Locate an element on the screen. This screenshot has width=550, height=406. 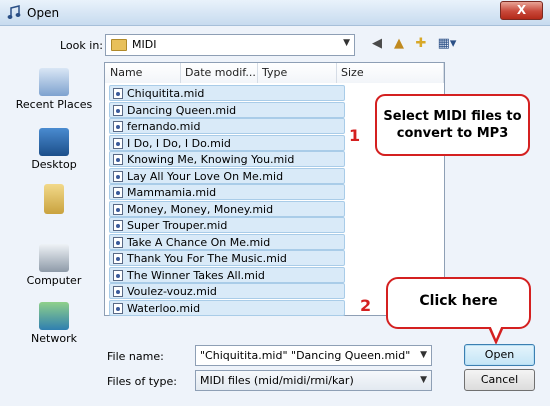
file-name: Take A Chance On Me.mid is located at coordinates (199, 242).